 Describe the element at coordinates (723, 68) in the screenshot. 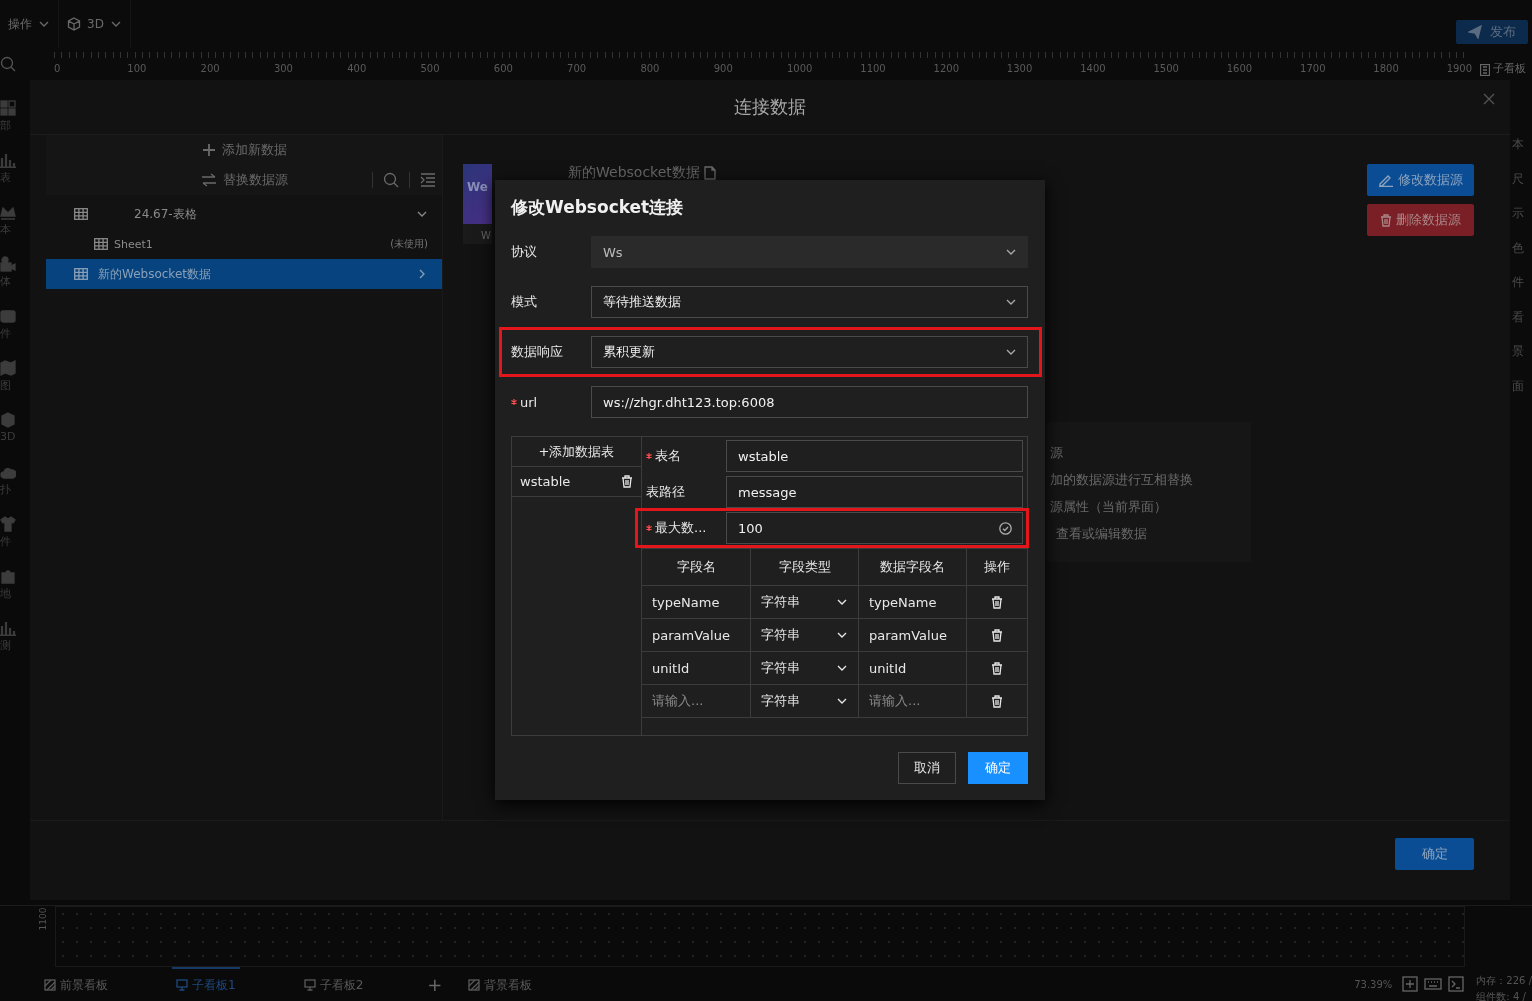

I see `ruler-label: 900` at that location.